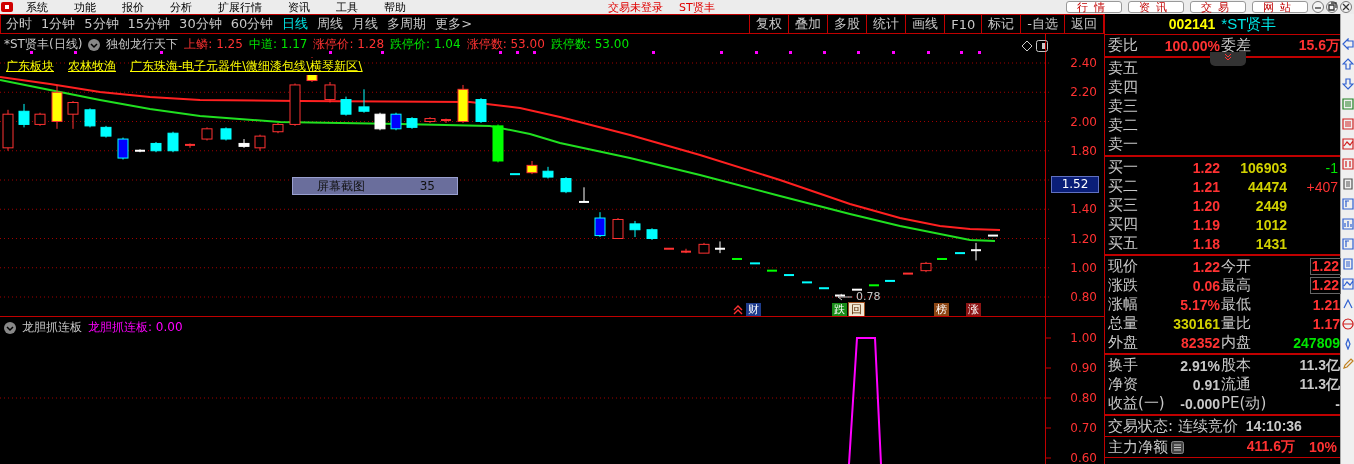 This screenshot has width=1354, height=464. What do you see at coordinates (1083, 121) in the screenshot?
I see `axis-label: 2.00` at bounding box center [1083, 121].